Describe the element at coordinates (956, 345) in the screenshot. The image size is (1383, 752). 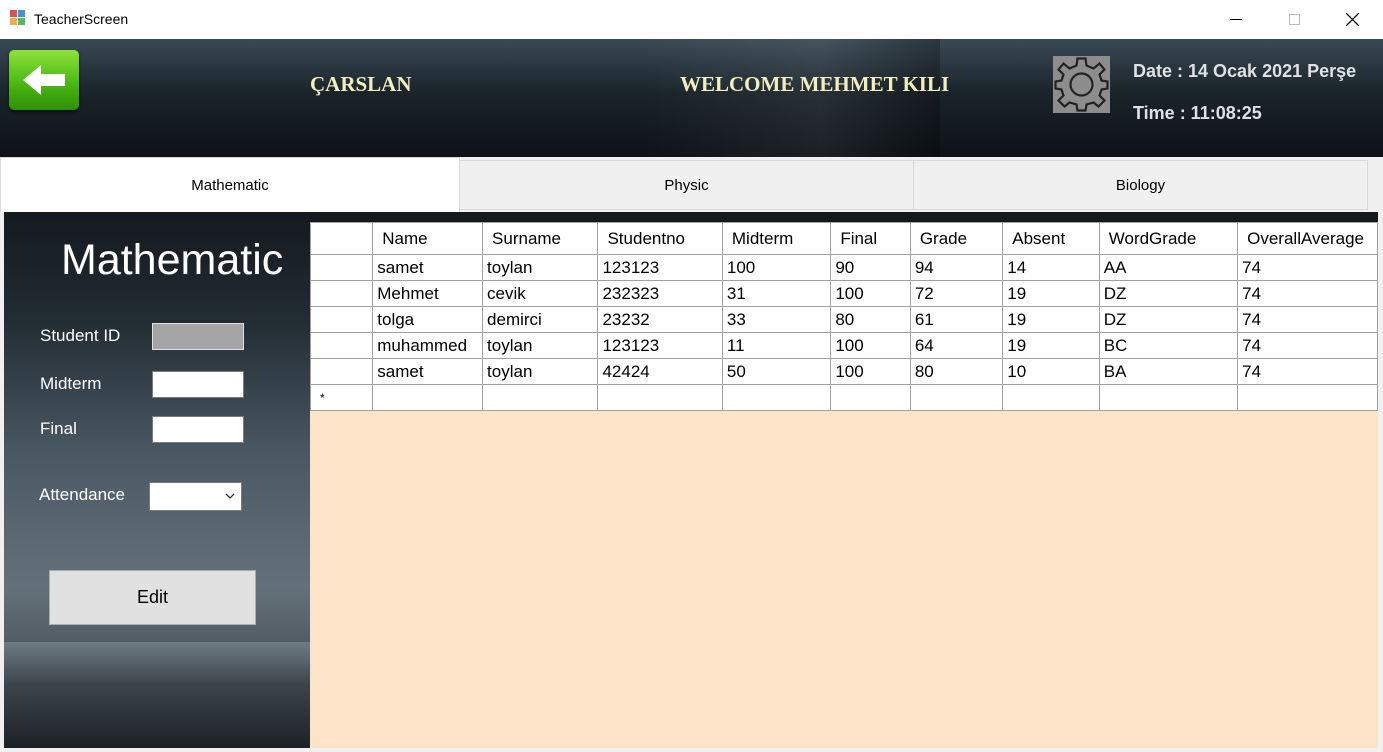
I see `table-cell: 64` at that location.